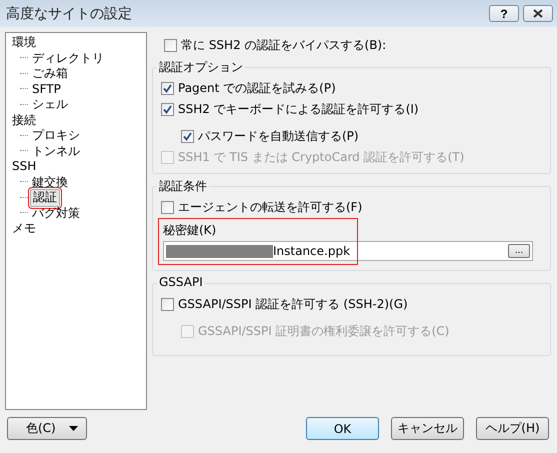 The width and height of the screenshot is (557, 453). I want to click on checkbox-label: 常に SSH2 の認証をバイパスする(B):, so click(283, 45).